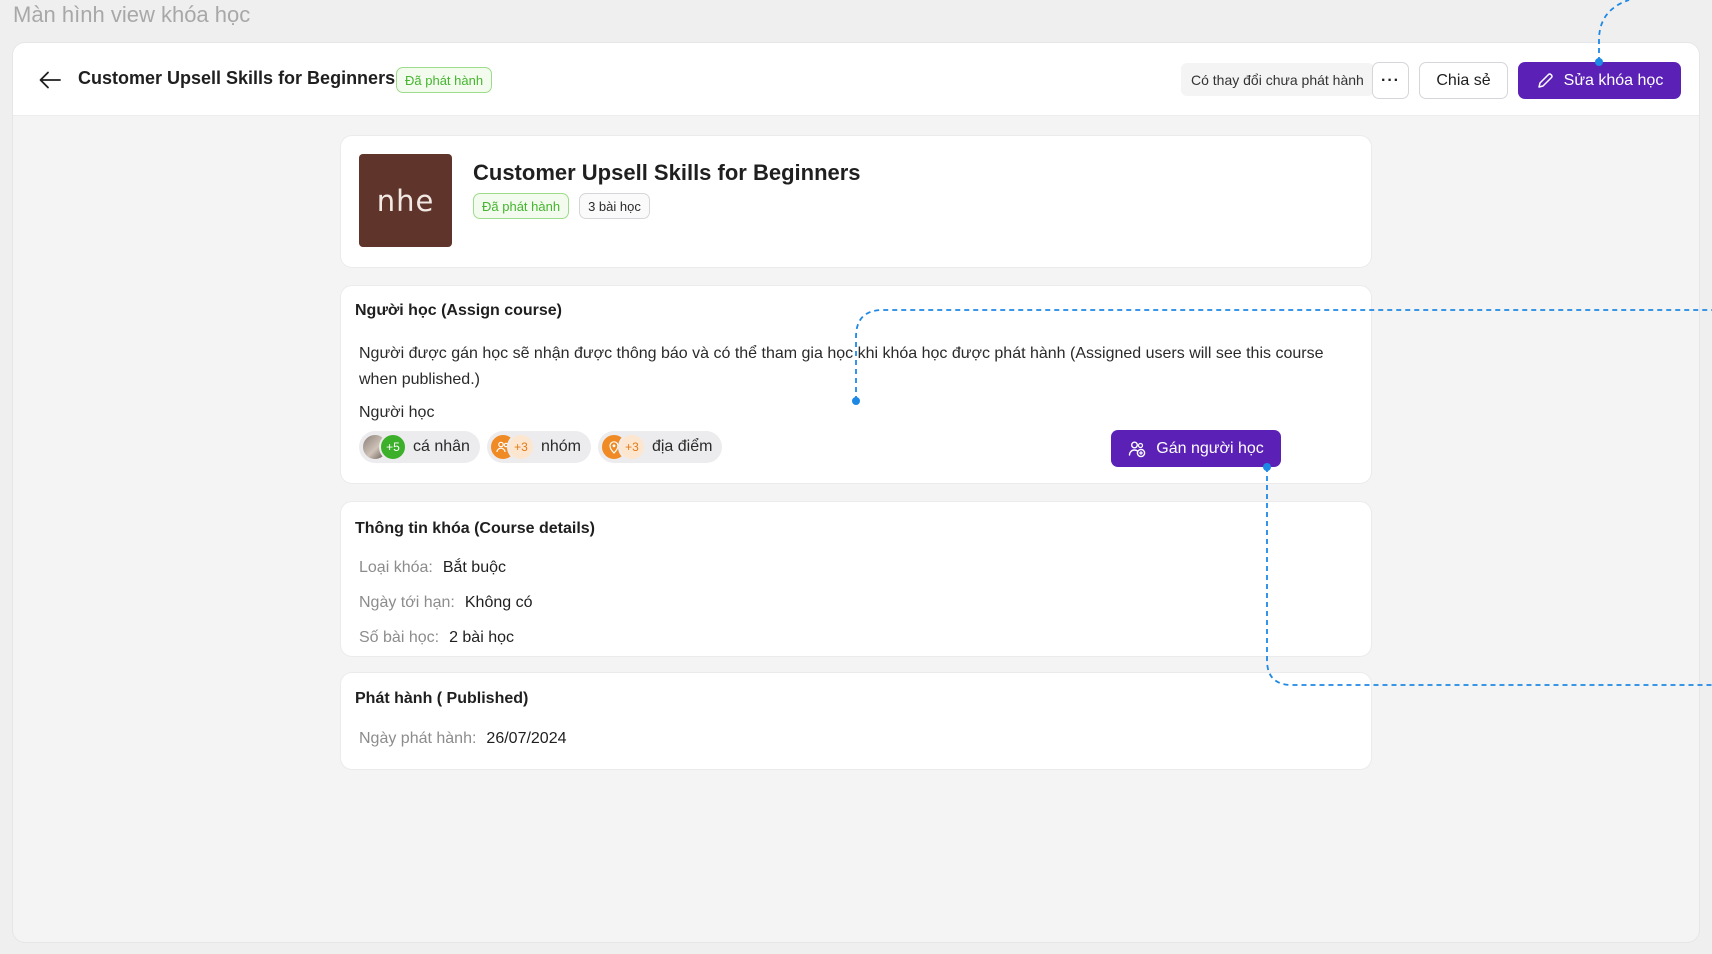 Image resolution: width=1712 pixels, height=954 pixels. Describe the element at coordinates (1277, 79) in the screenshot. I see `unpublished-changes-note: Có thay đổi chưa phát hành` at that location.